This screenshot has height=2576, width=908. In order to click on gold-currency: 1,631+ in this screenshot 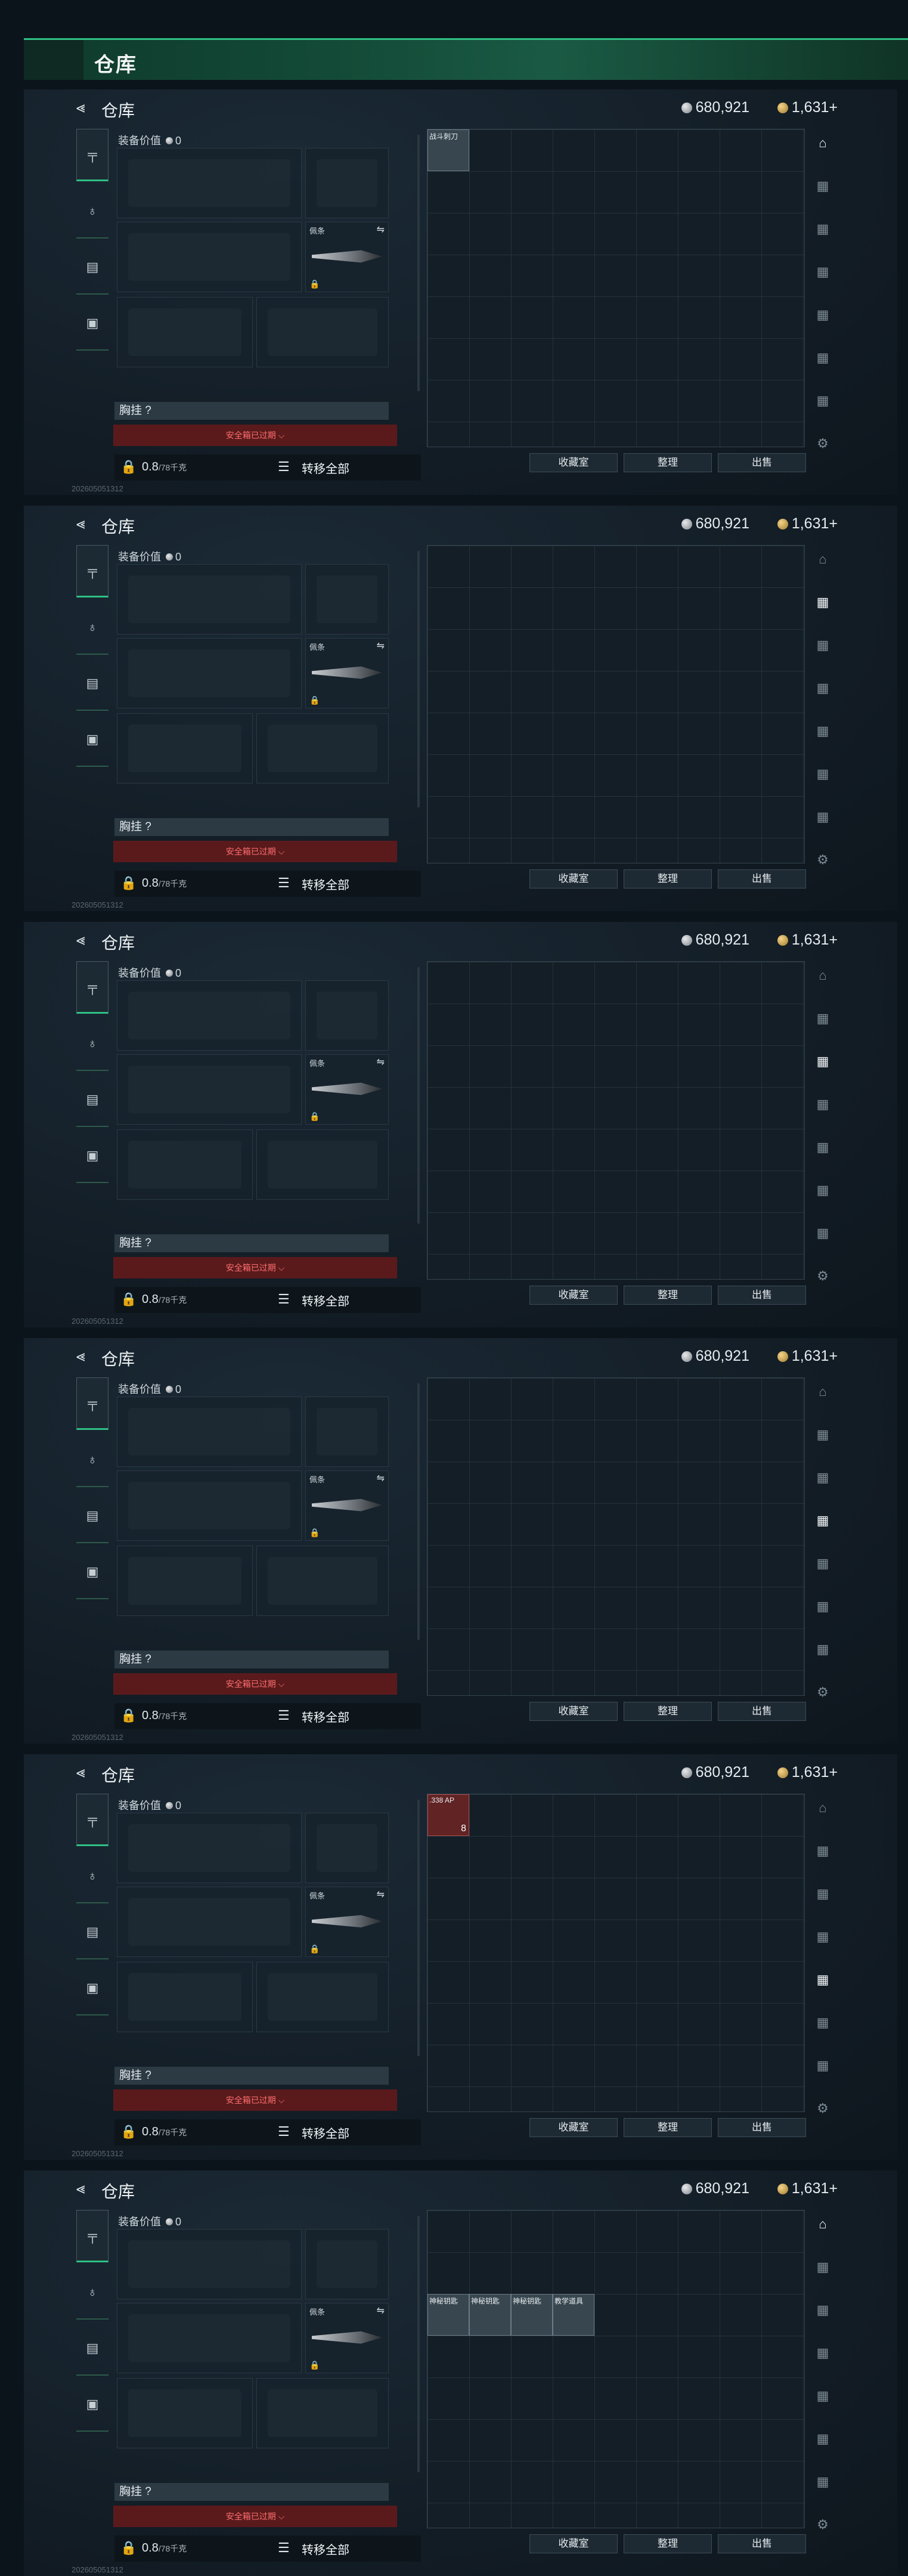, I will do `click(807, 940)`.